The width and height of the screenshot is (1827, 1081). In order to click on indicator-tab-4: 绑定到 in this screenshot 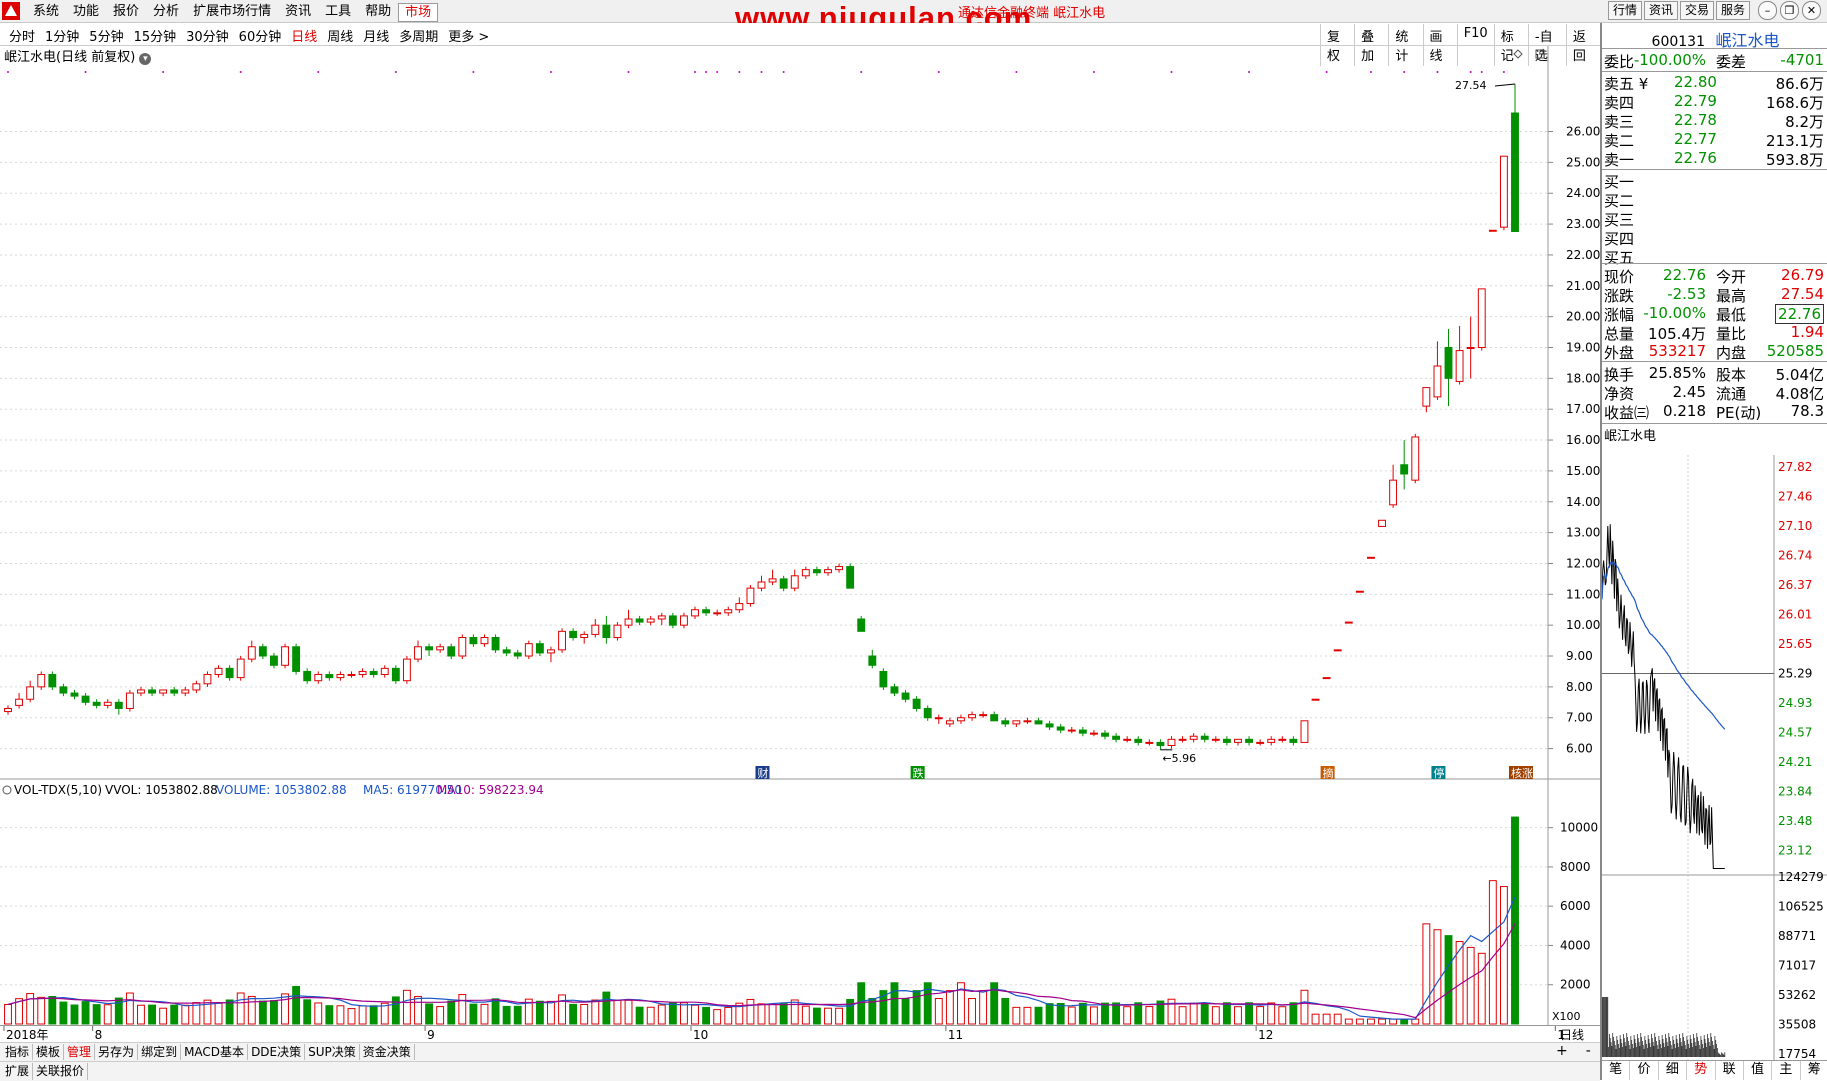, I will do `click(160, 1052)`.